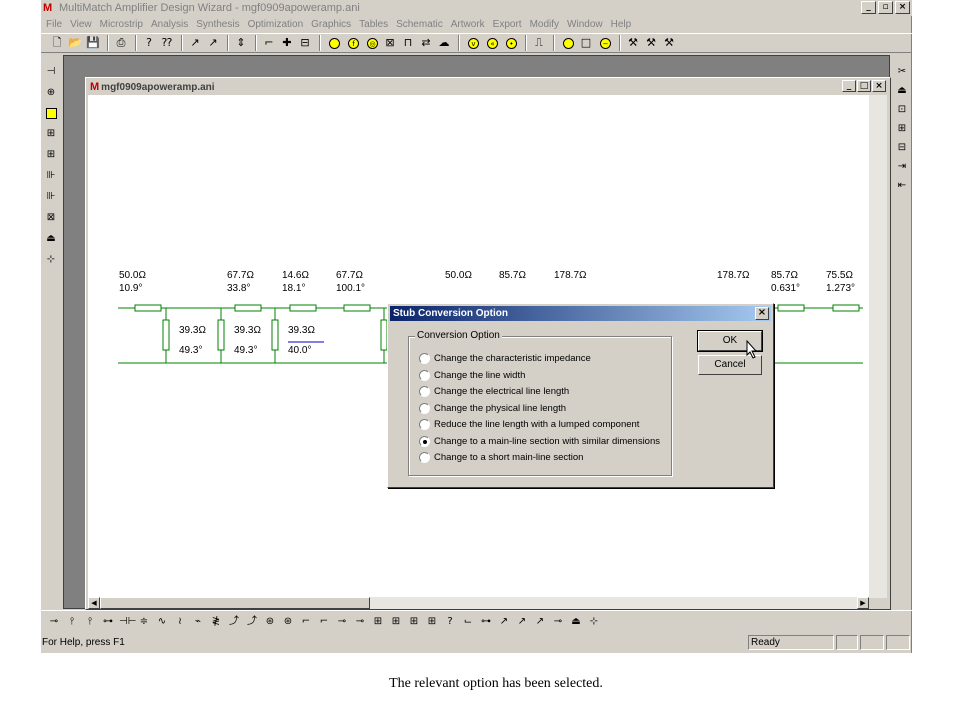  What do you see at coordinates (472, 375) in the screenshot?
I see `option-line-width: Change the line width` at bounding box center [472, 375].